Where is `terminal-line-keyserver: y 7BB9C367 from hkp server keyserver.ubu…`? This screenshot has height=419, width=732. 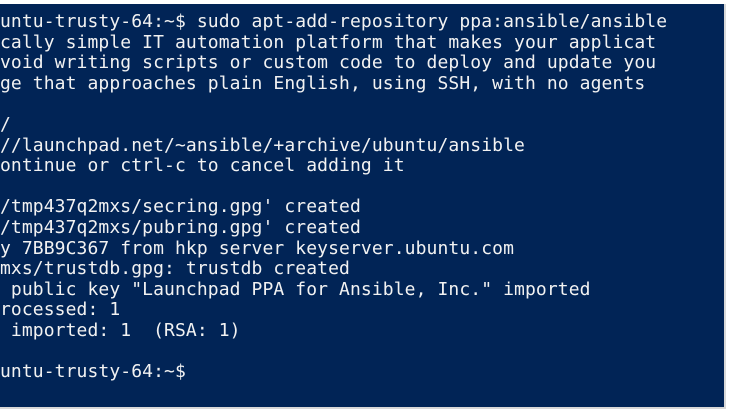
terminal-line-keyserver: y 7BB9C367 from hkp server keyserver.ubu… is located at coordinates (257, 248).